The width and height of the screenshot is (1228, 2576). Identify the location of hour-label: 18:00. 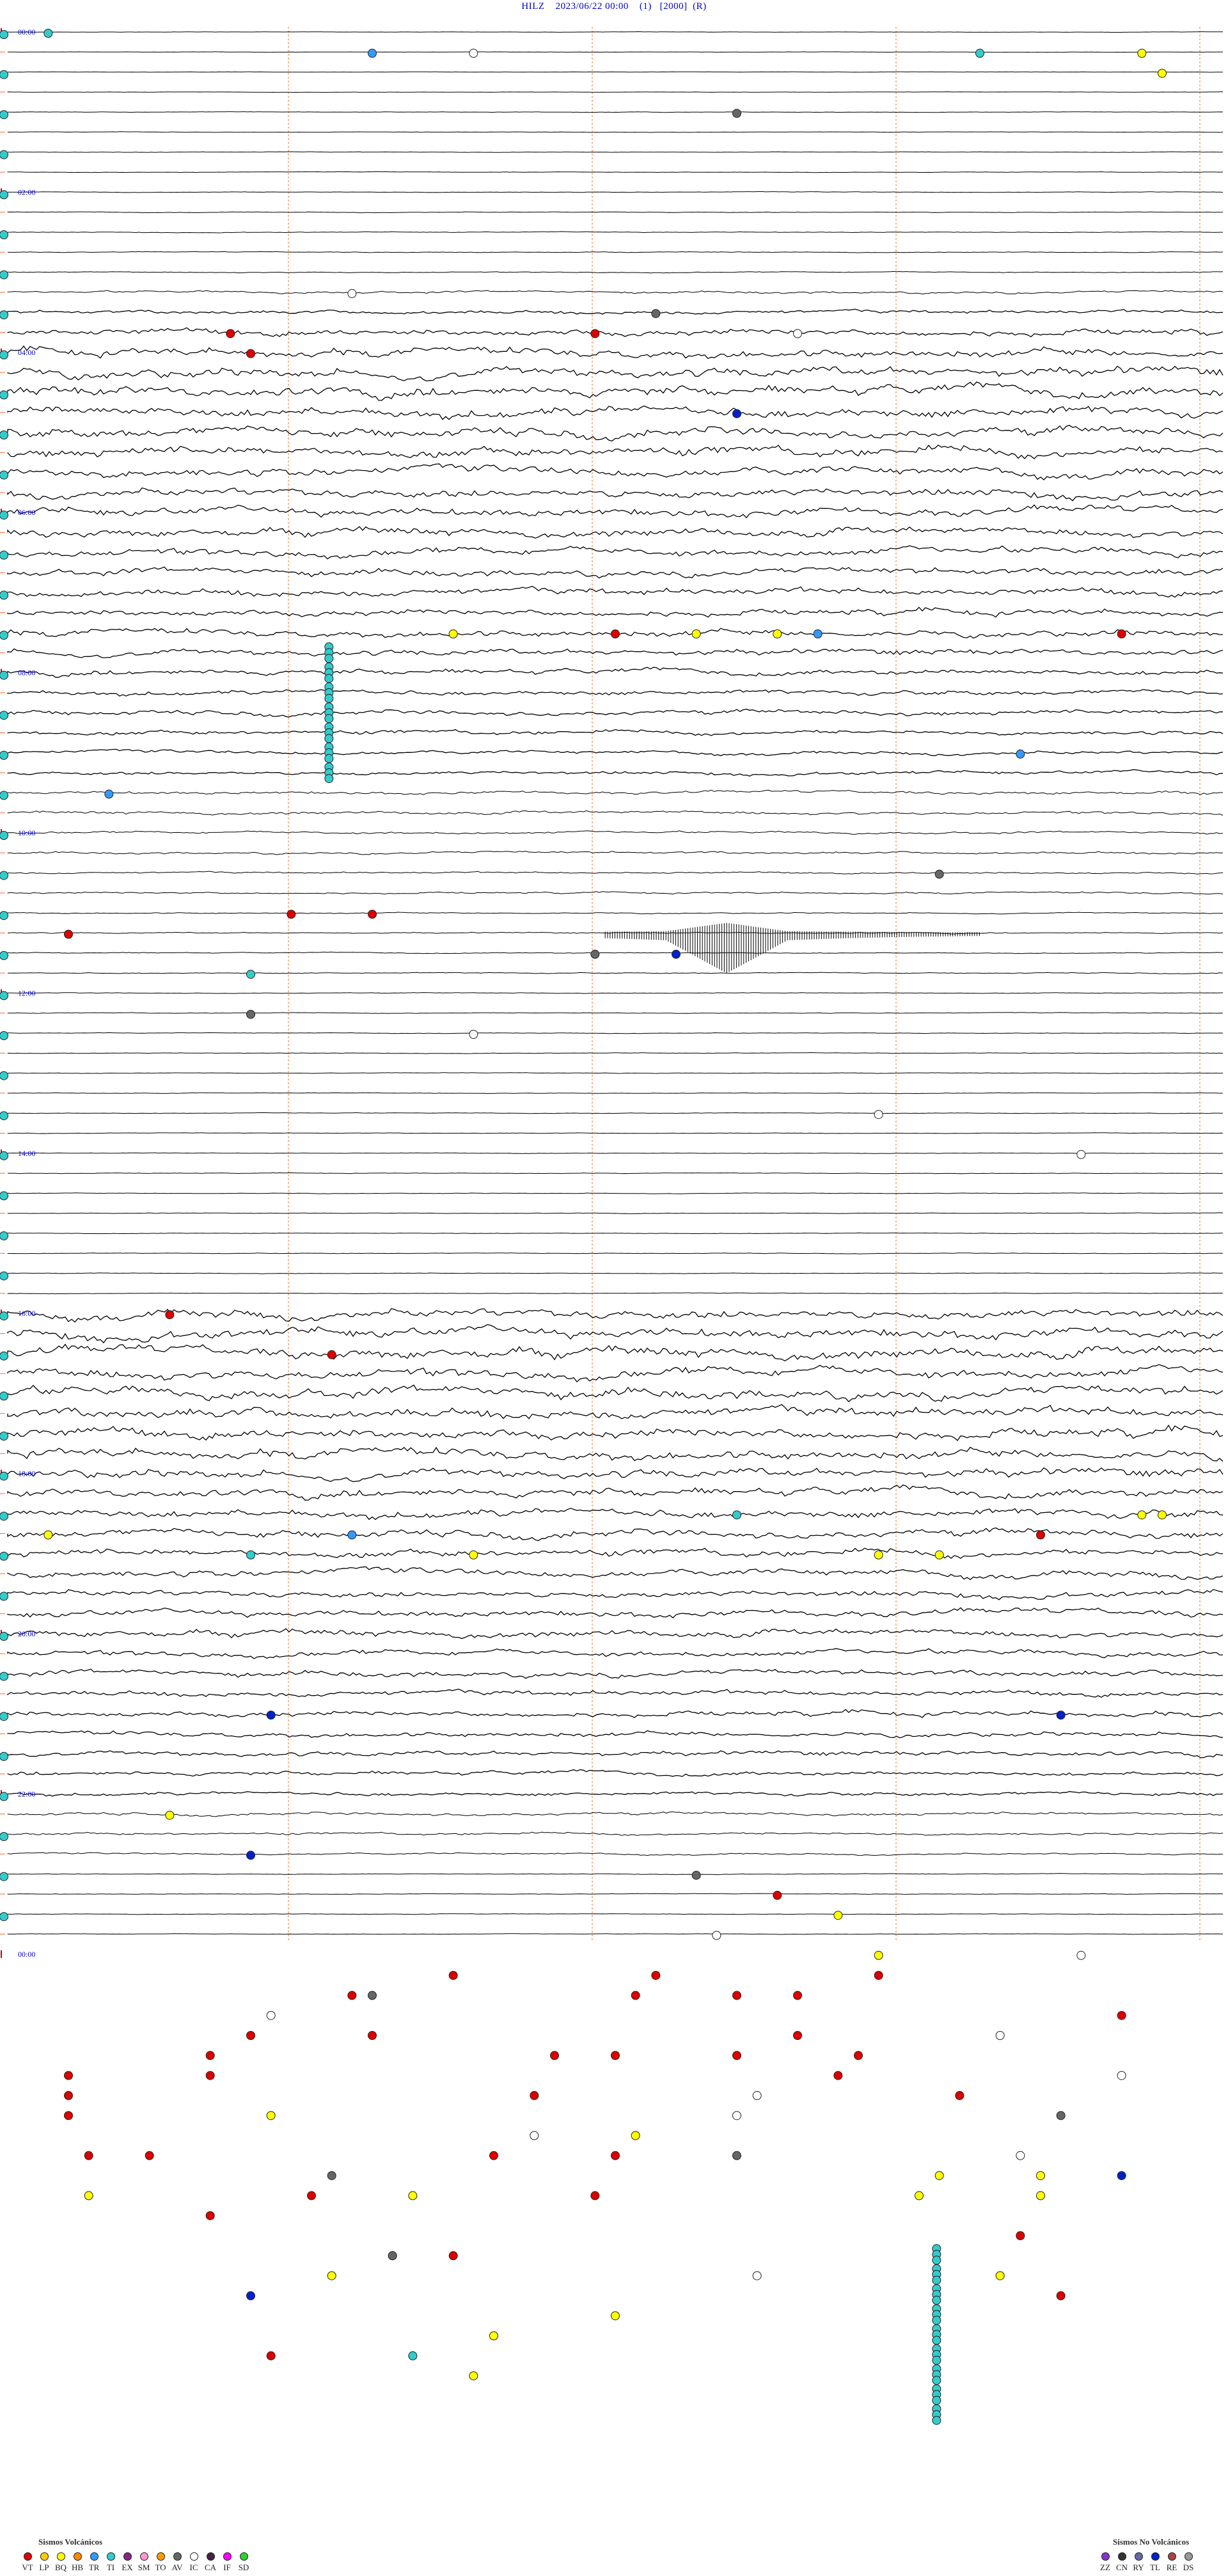
(26, 1473).